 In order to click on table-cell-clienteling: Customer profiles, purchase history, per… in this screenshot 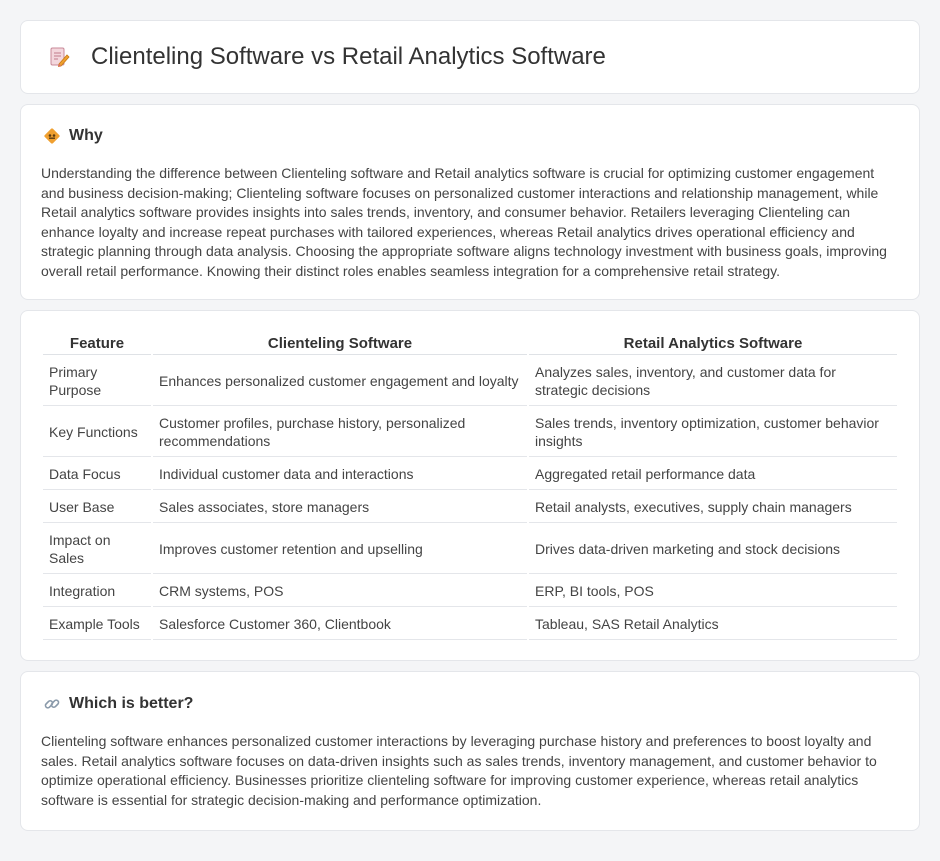, I will do `click(340, 432)`.